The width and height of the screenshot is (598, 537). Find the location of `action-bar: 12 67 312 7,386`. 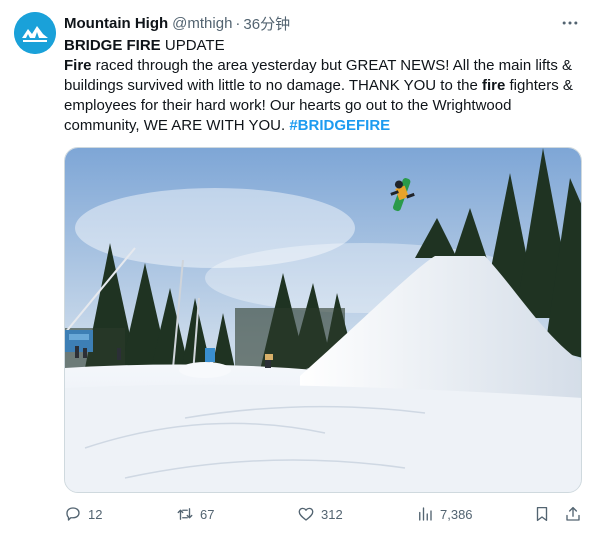

action-bar: 12 67 312 7,386 is located at coordinates (324, 514).